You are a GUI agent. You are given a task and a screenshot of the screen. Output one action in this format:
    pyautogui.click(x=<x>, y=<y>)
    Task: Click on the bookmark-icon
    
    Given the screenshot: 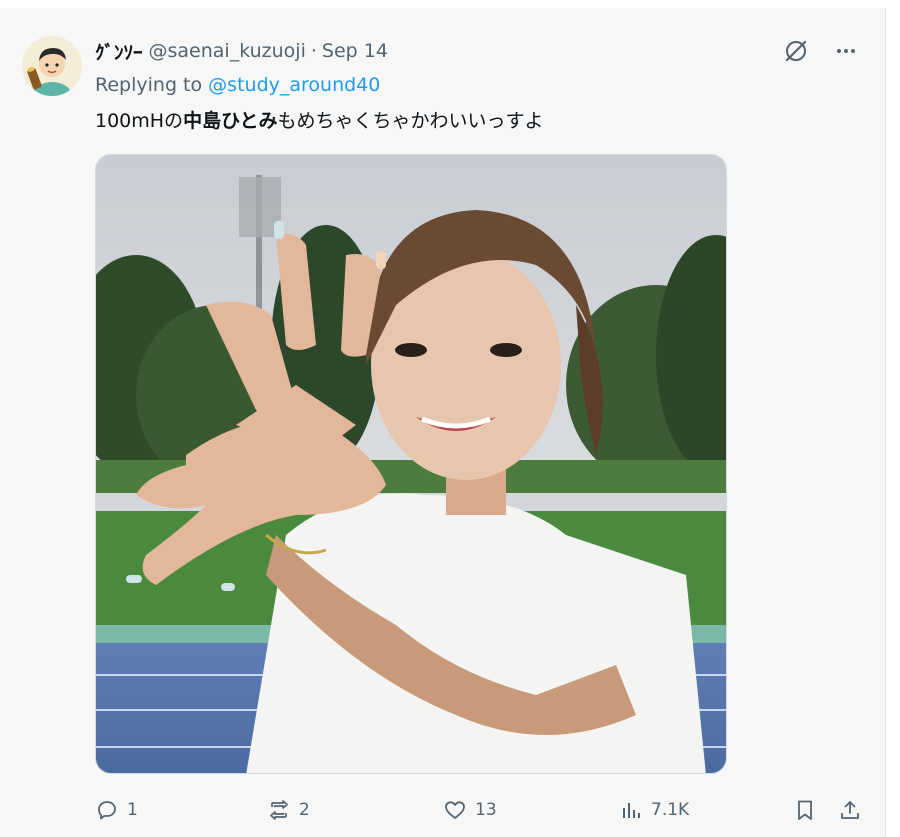 What is the action you would take?
    pyautogui.click(x=805, y=810)
    